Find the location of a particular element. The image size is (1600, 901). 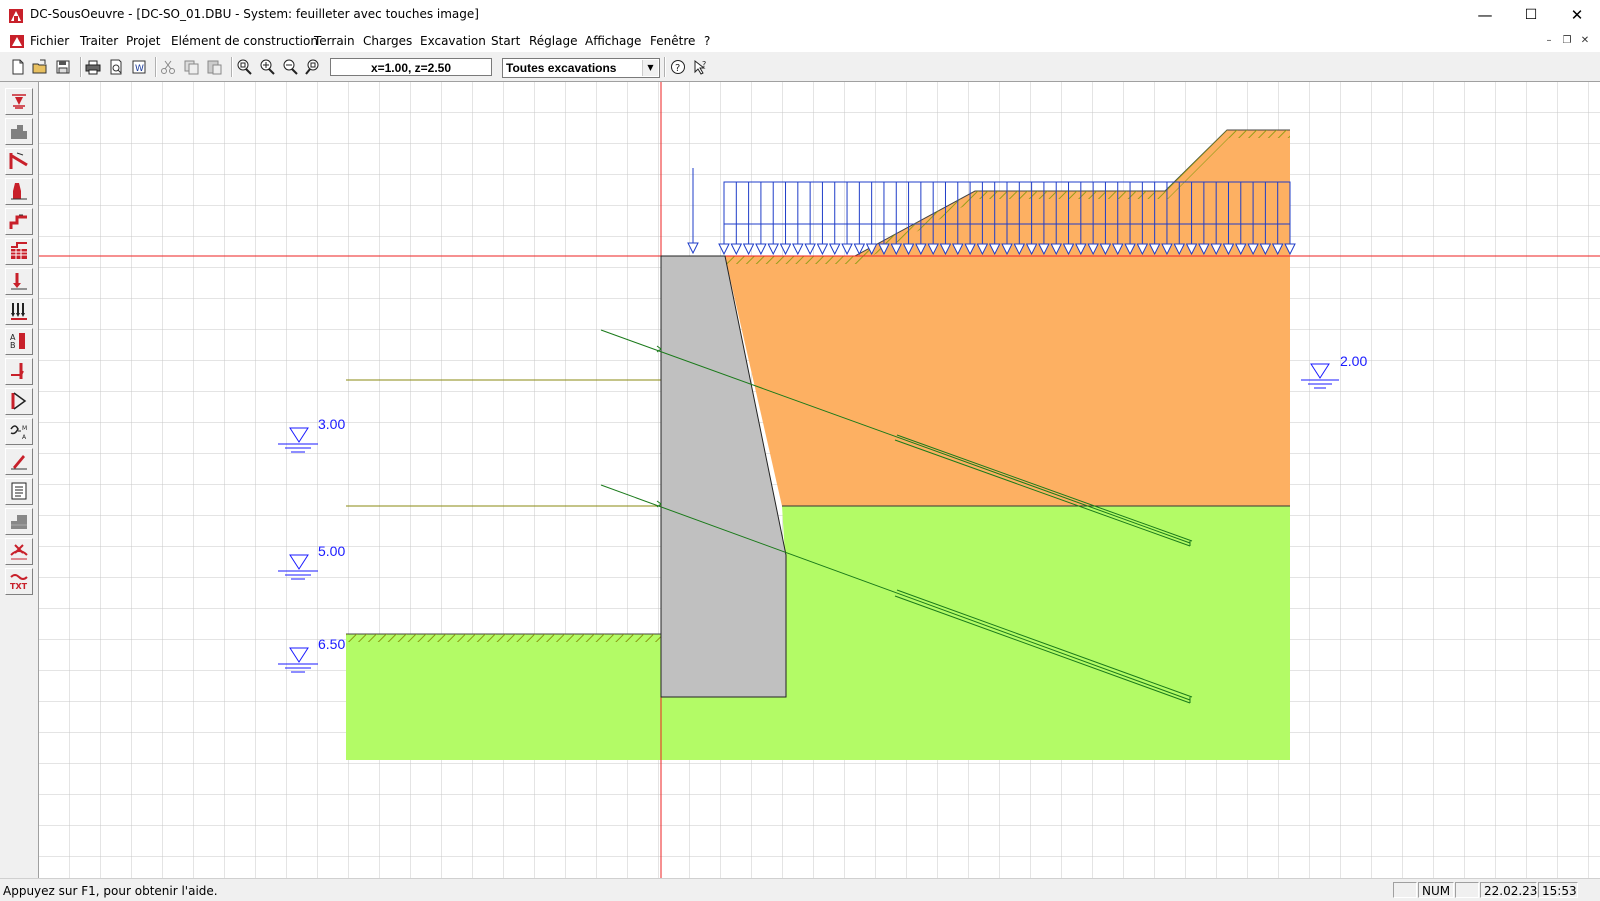

menu-element-de-construction: Elément de construction is located at coordinates (244, 41).